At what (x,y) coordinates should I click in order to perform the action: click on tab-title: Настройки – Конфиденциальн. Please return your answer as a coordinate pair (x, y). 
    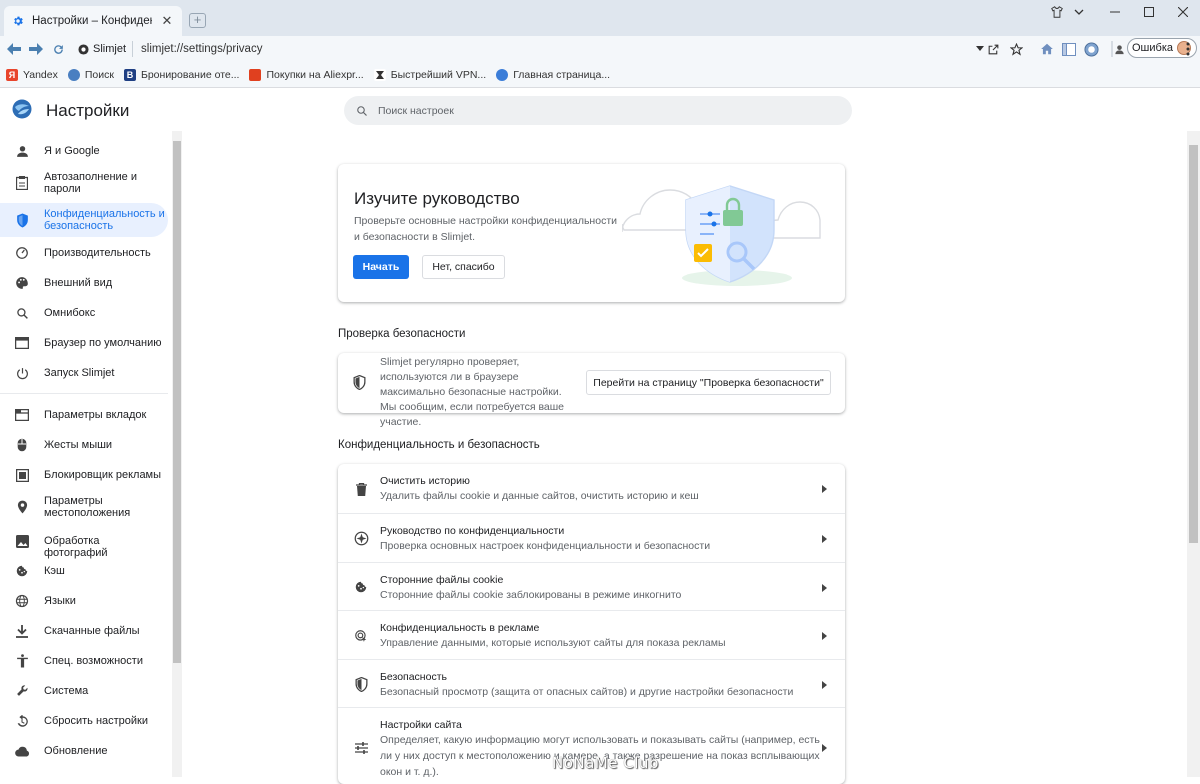
    Looking at the image, I should click on (92, 21).